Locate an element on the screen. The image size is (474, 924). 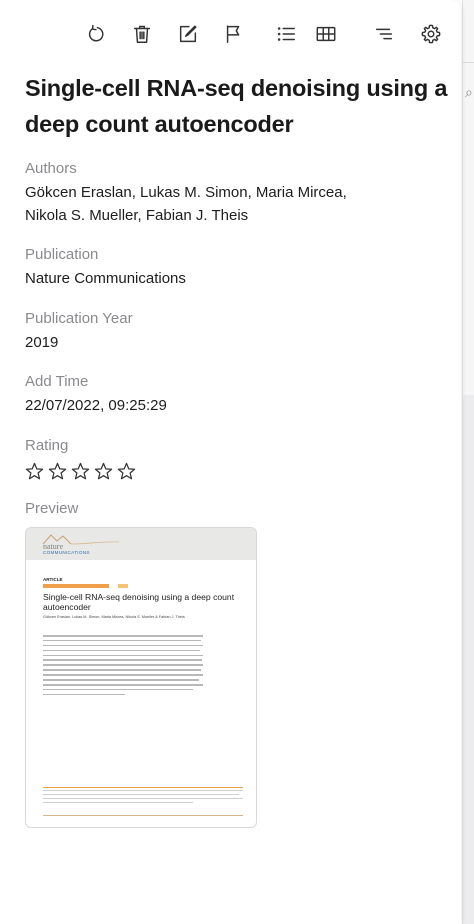
refresh-icon is located at coordinates (96, 33).